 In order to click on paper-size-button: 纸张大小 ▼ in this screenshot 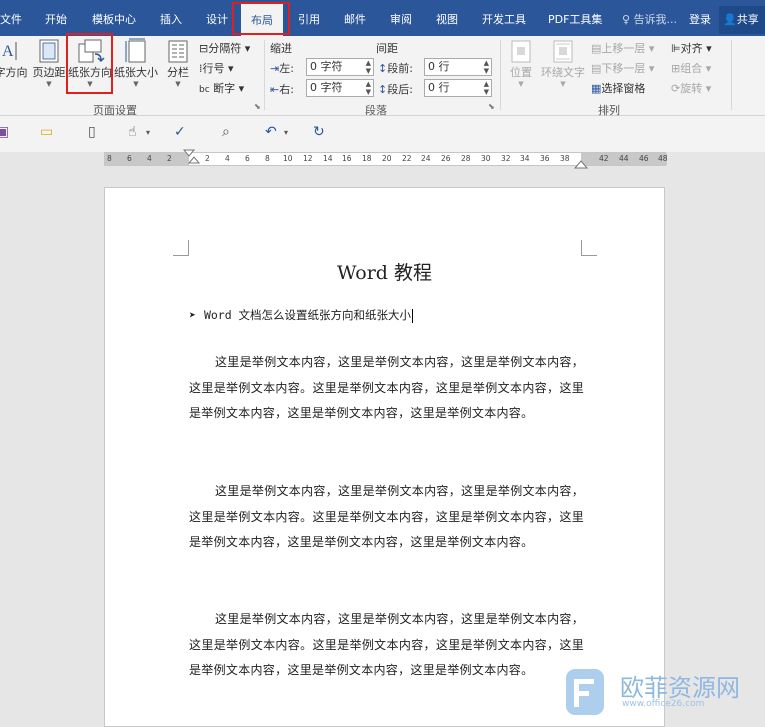, I will do `click(136, 63)`.